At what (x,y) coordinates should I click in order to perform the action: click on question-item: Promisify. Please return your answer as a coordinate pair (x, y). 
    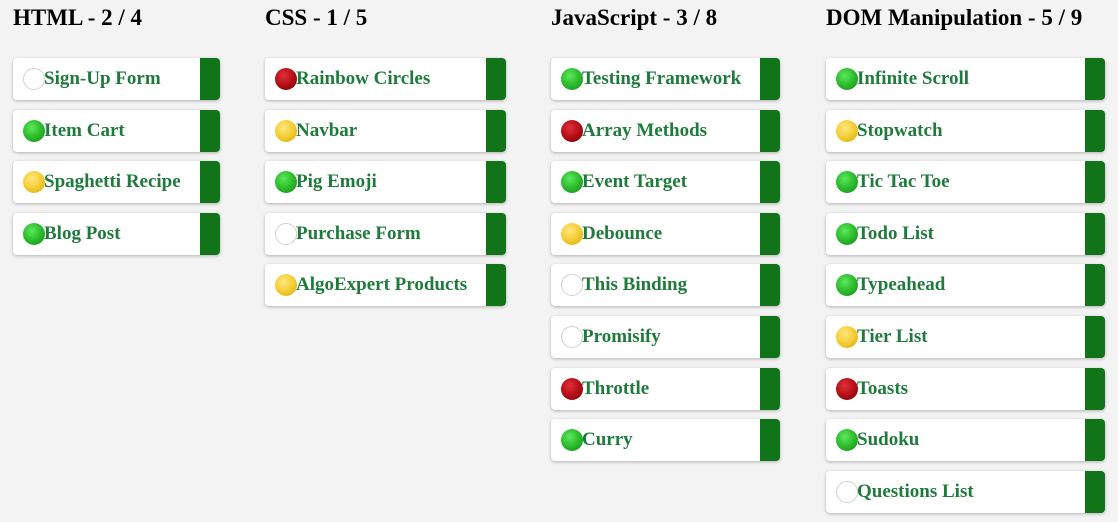
    Looking at the image, I should click on (665, 336).